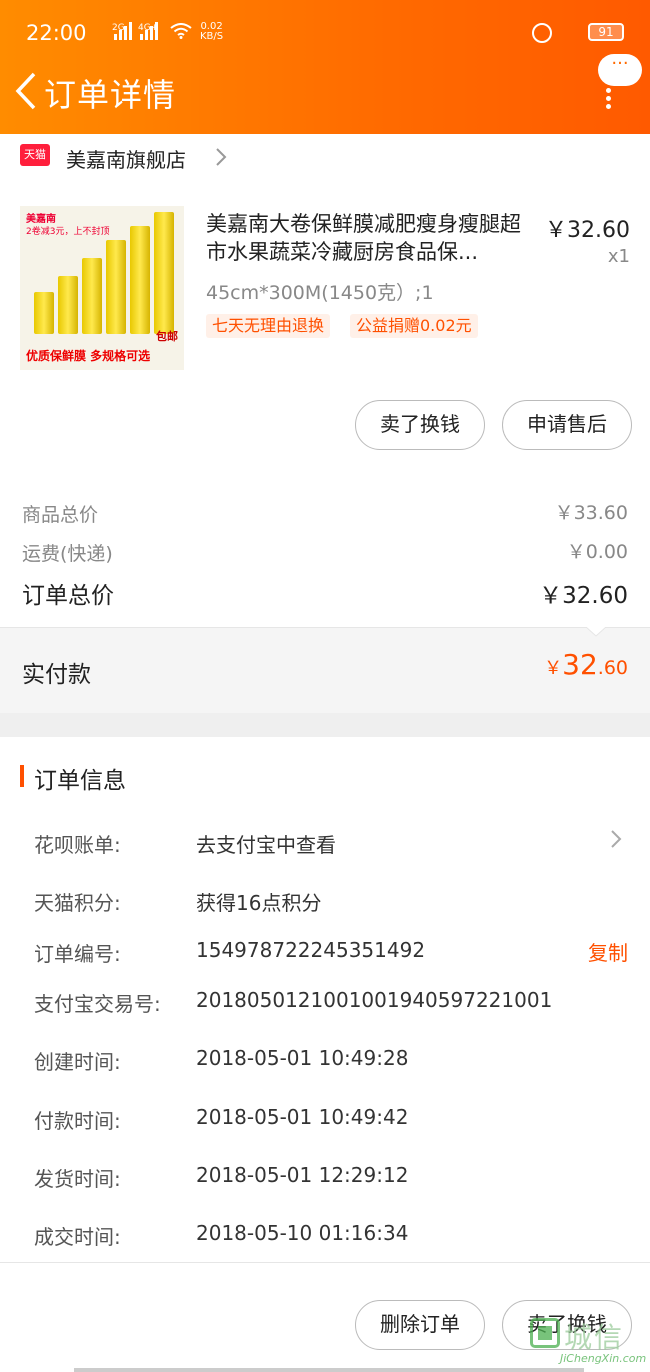  I want to click on sell-button: 卖了换钱, so click(420, 425).